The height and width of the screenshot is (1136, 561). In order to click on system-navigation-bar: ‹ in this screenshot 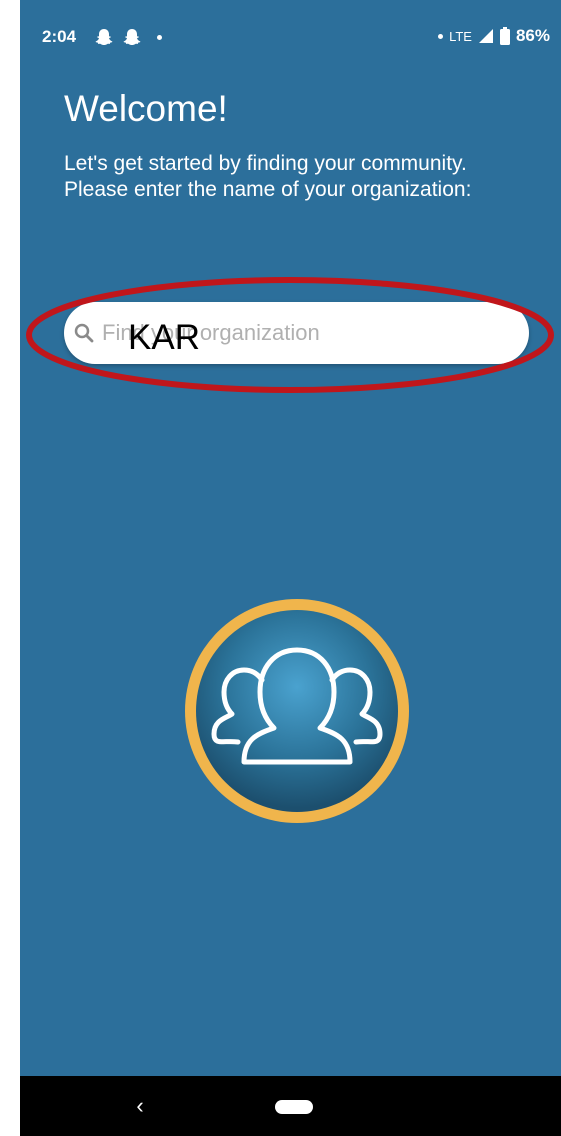, I will do `click(290, 1106)`.